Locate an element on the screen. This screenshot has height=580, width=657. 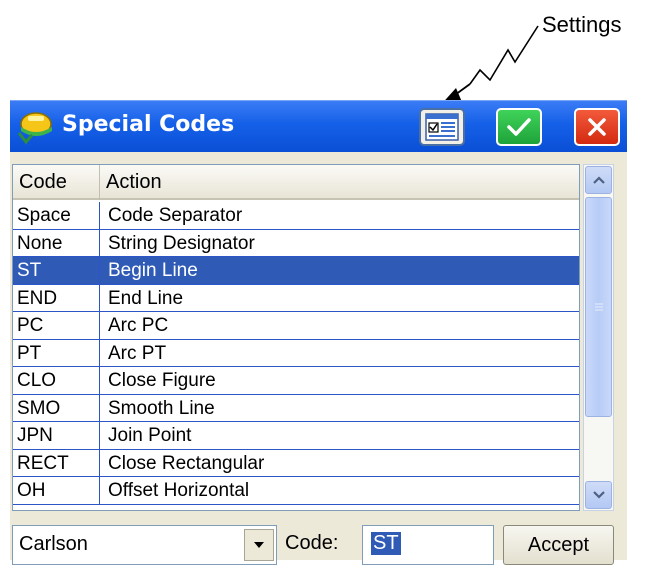
scroll-thumb is located at coordinates (598, 307).